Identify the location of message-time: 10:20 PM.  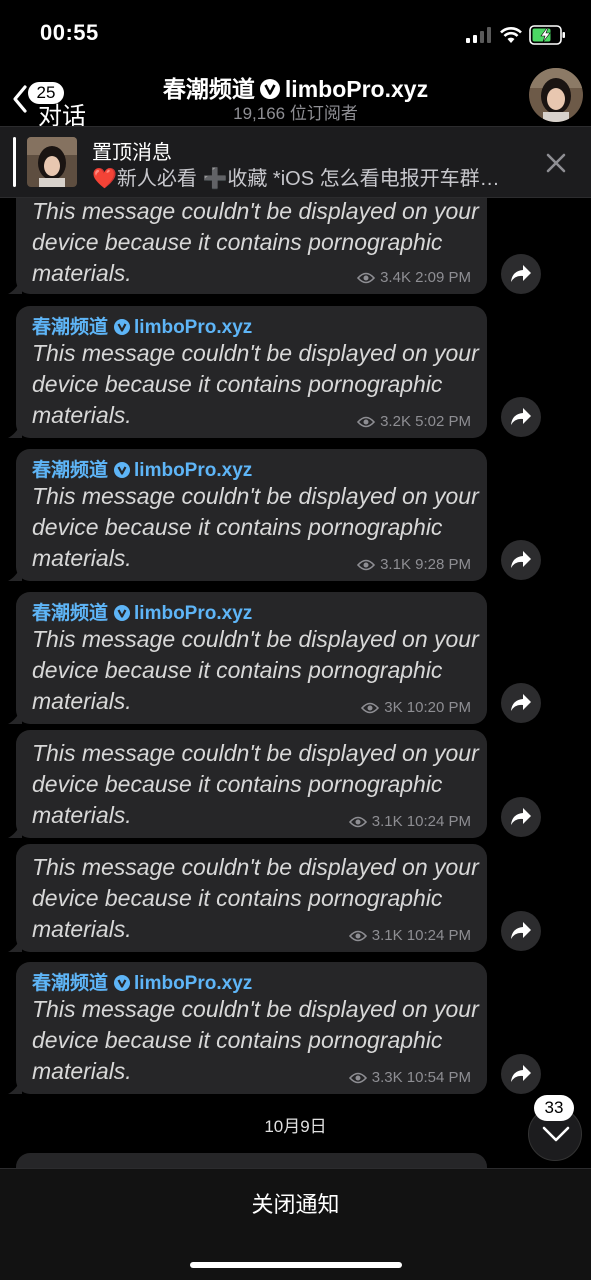
(438, 707).